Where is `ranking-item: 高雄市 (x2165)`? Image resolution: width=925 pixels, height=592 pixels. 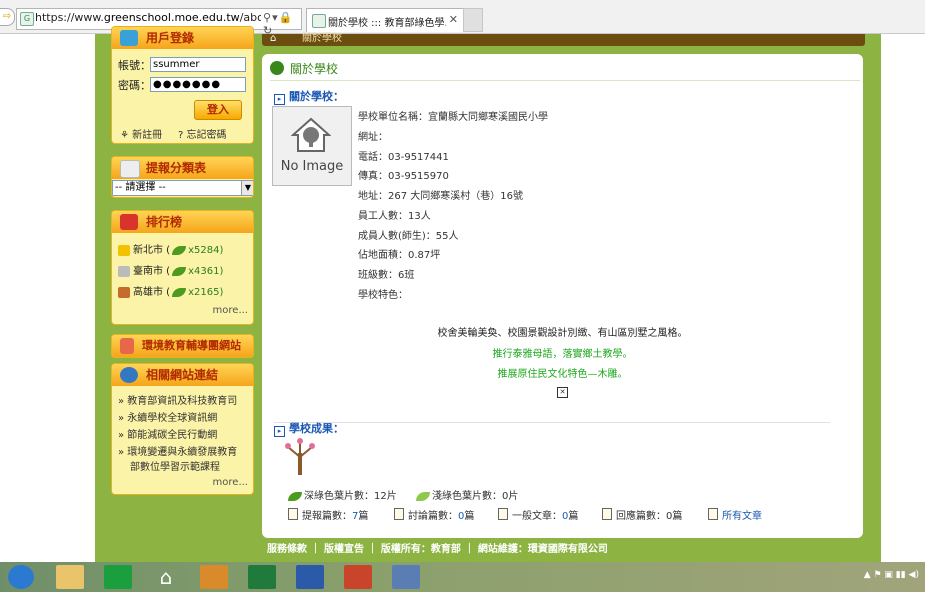
ranking-item: 高雄市 (x2165) is located at coordinates (170, 290).